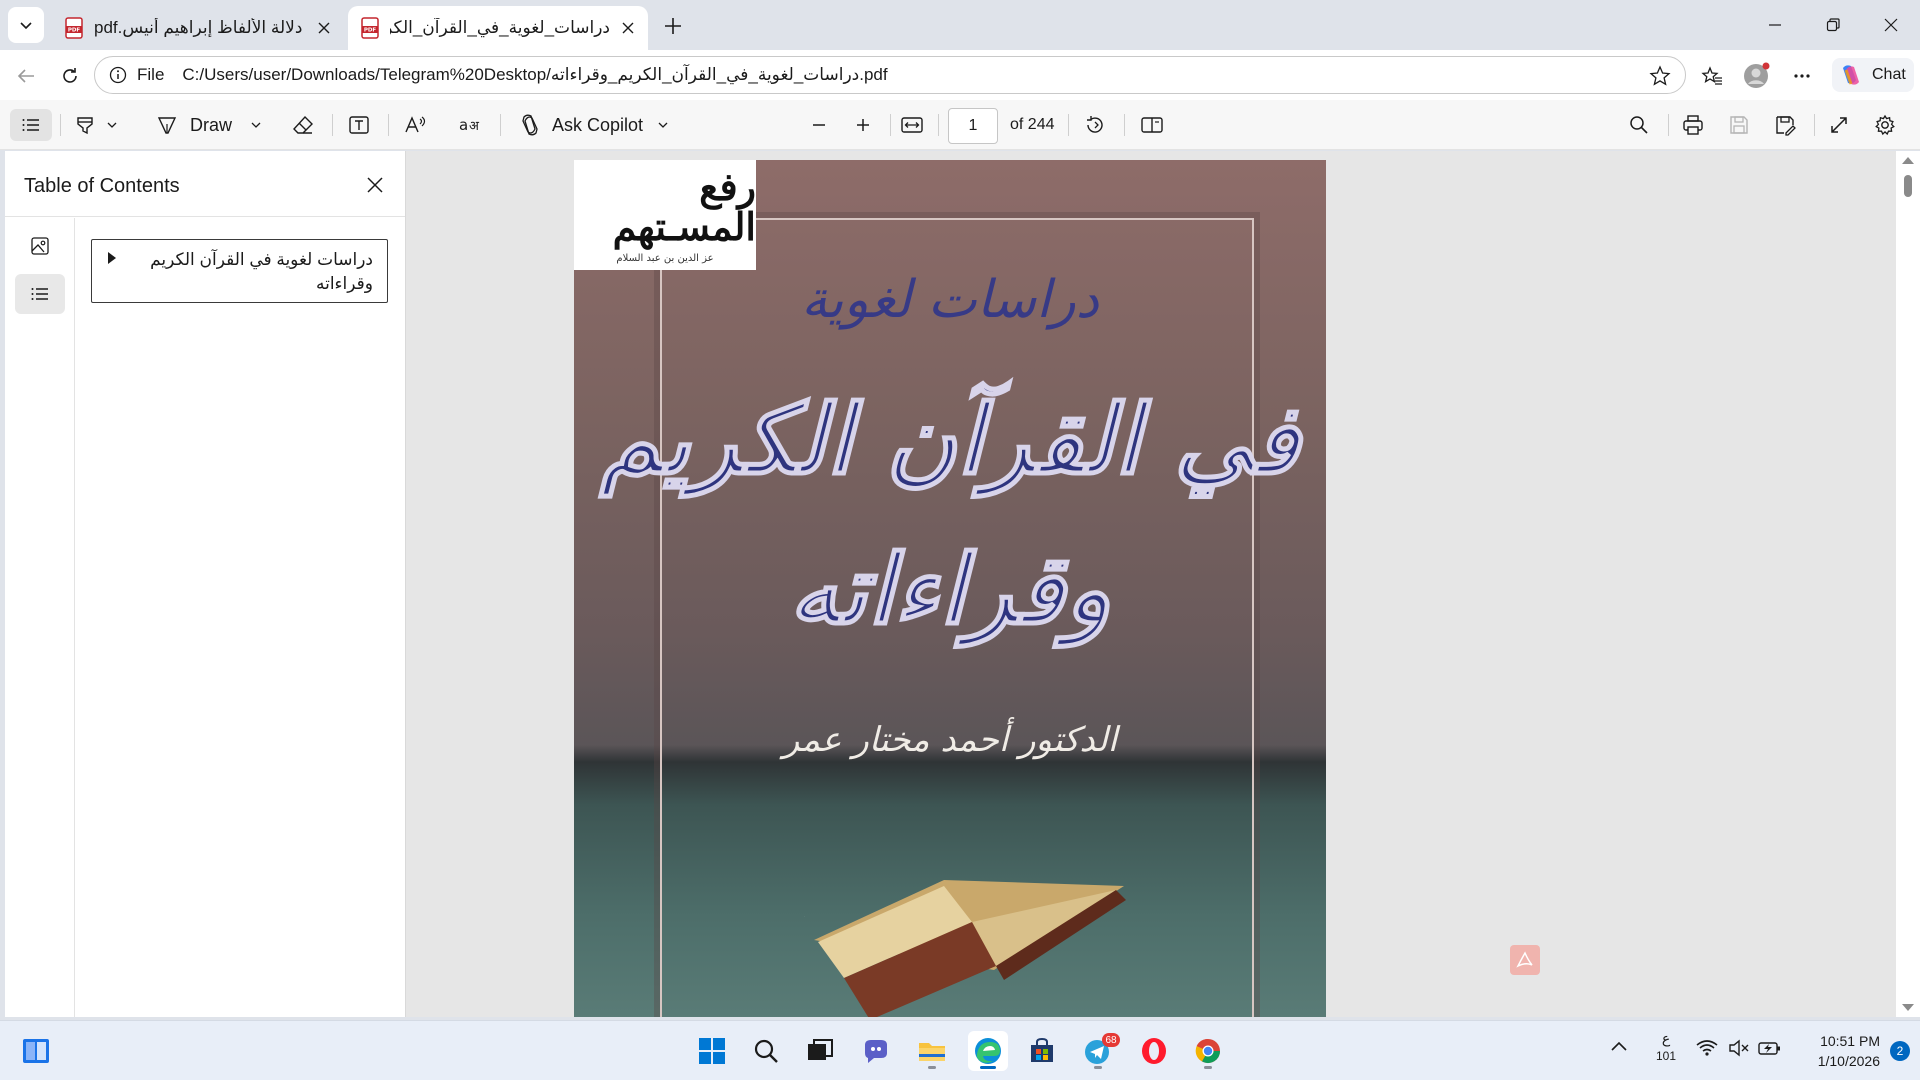  Describe the element at coordinates (1888, 125) in the screenshot. I see `pdf-settings-button` at that location.